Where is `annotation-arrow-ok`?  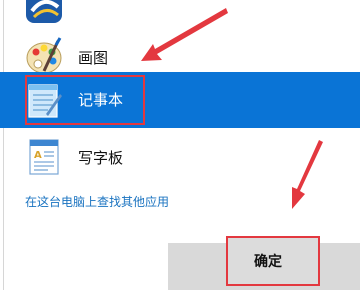 annotation-arrow-ok is located at coordinates (307, 174).